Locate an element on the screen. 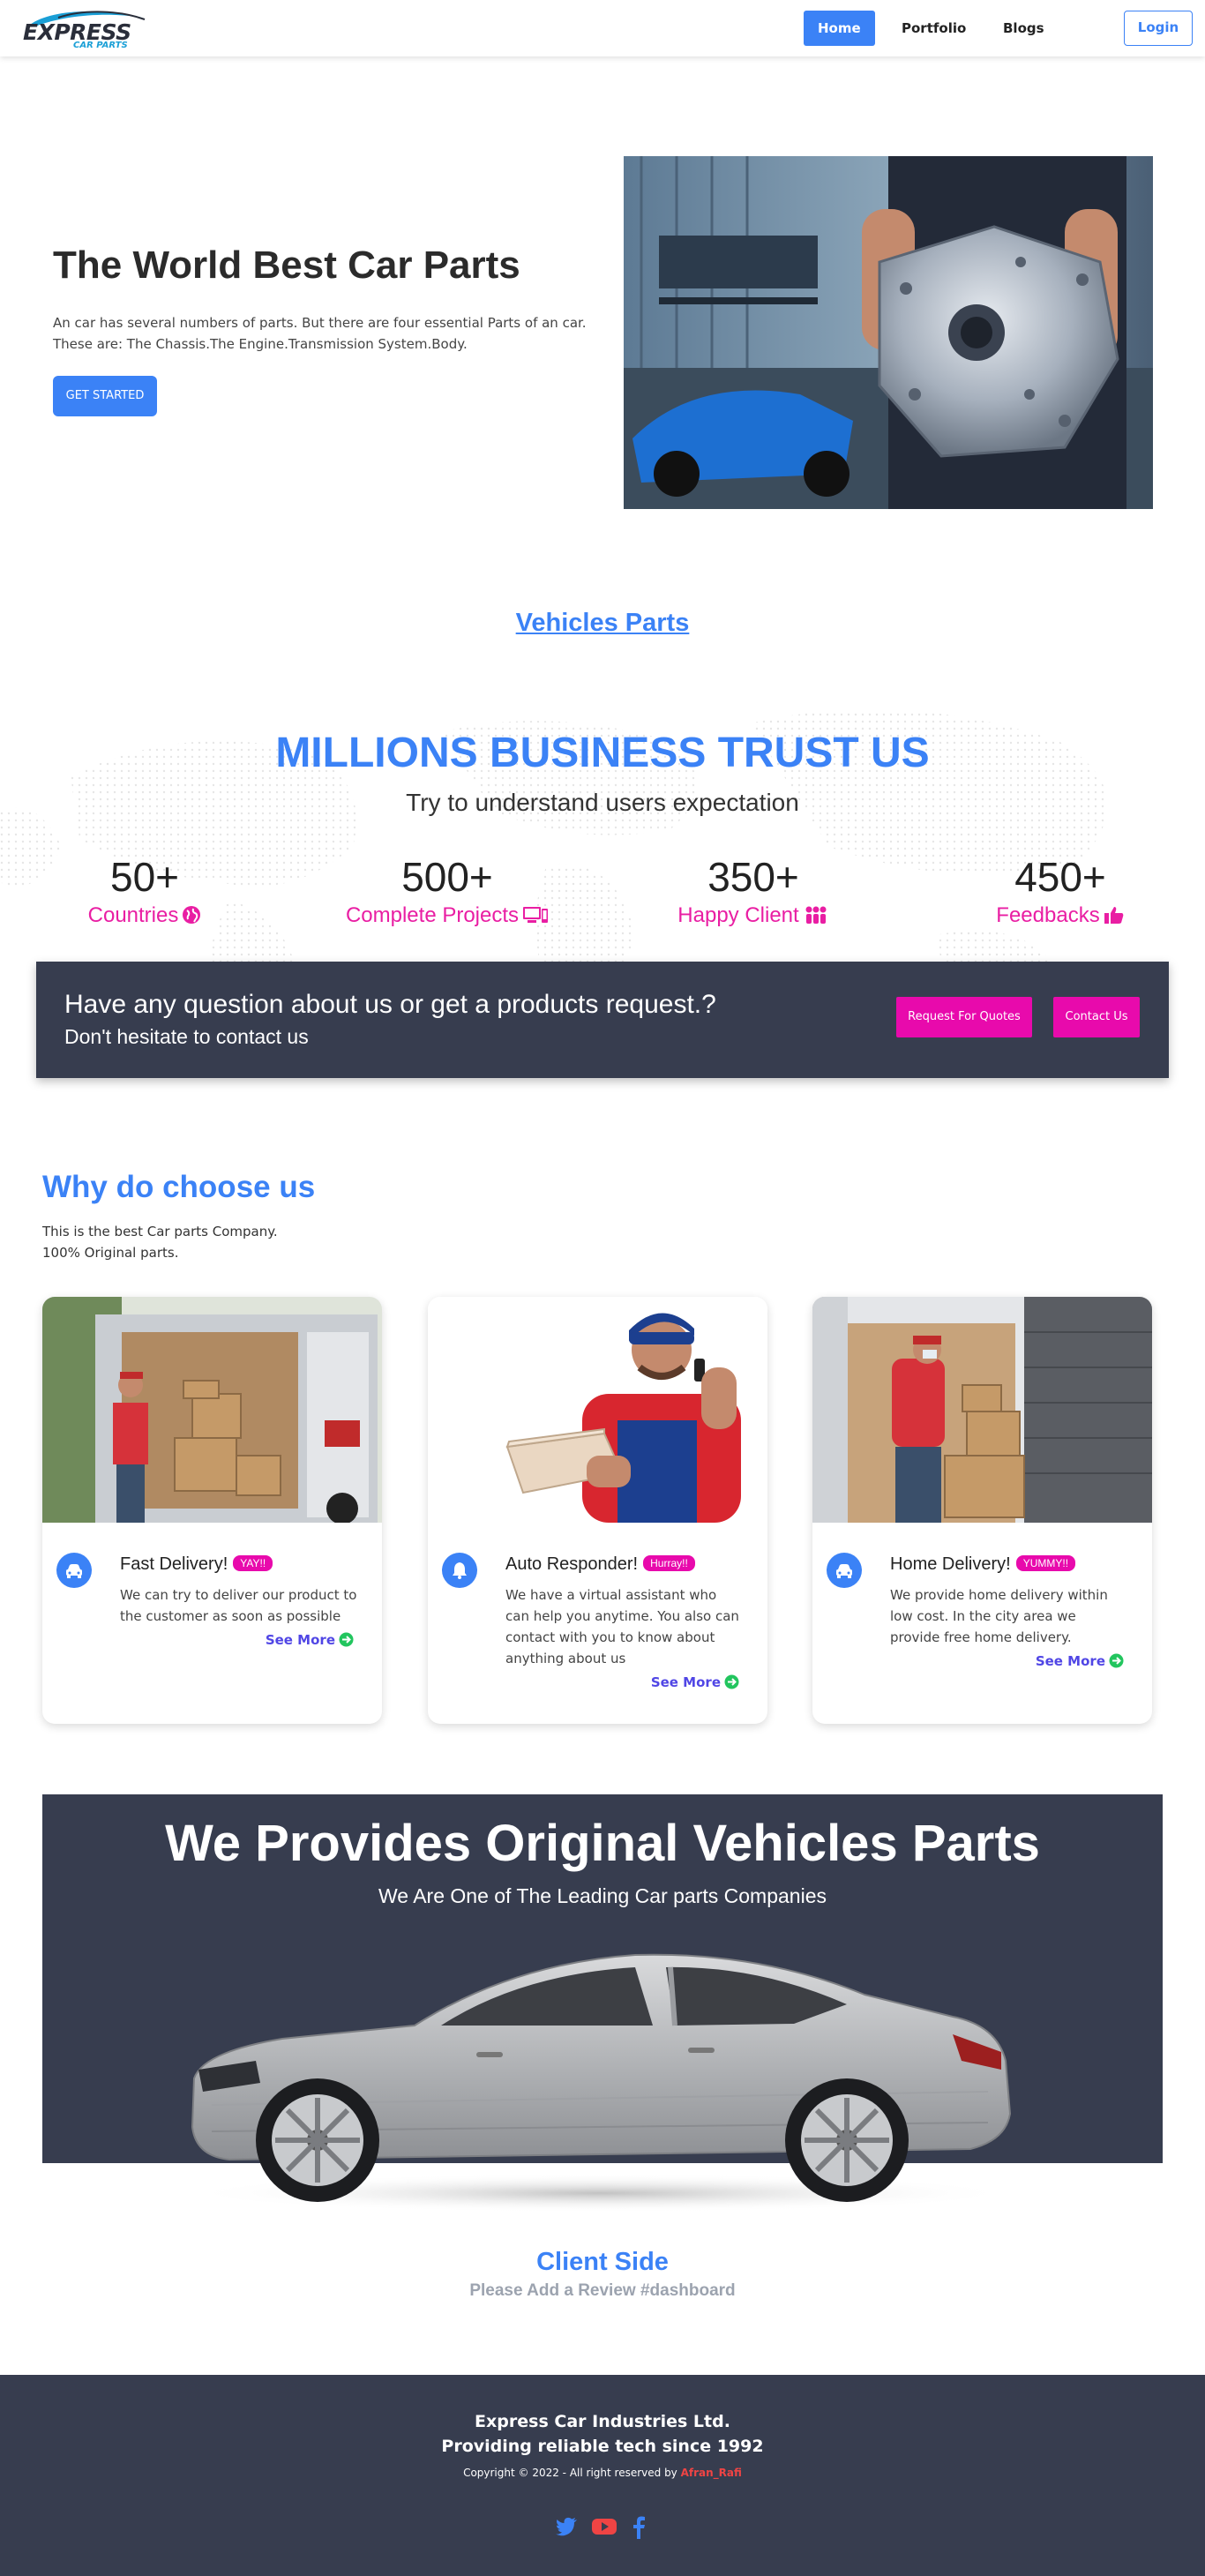 Image resolution: width=1205 pixels, height=2576 pixels. stat-feedbacks: 450+ Feedbacks is located at coordinates (1060, 891).